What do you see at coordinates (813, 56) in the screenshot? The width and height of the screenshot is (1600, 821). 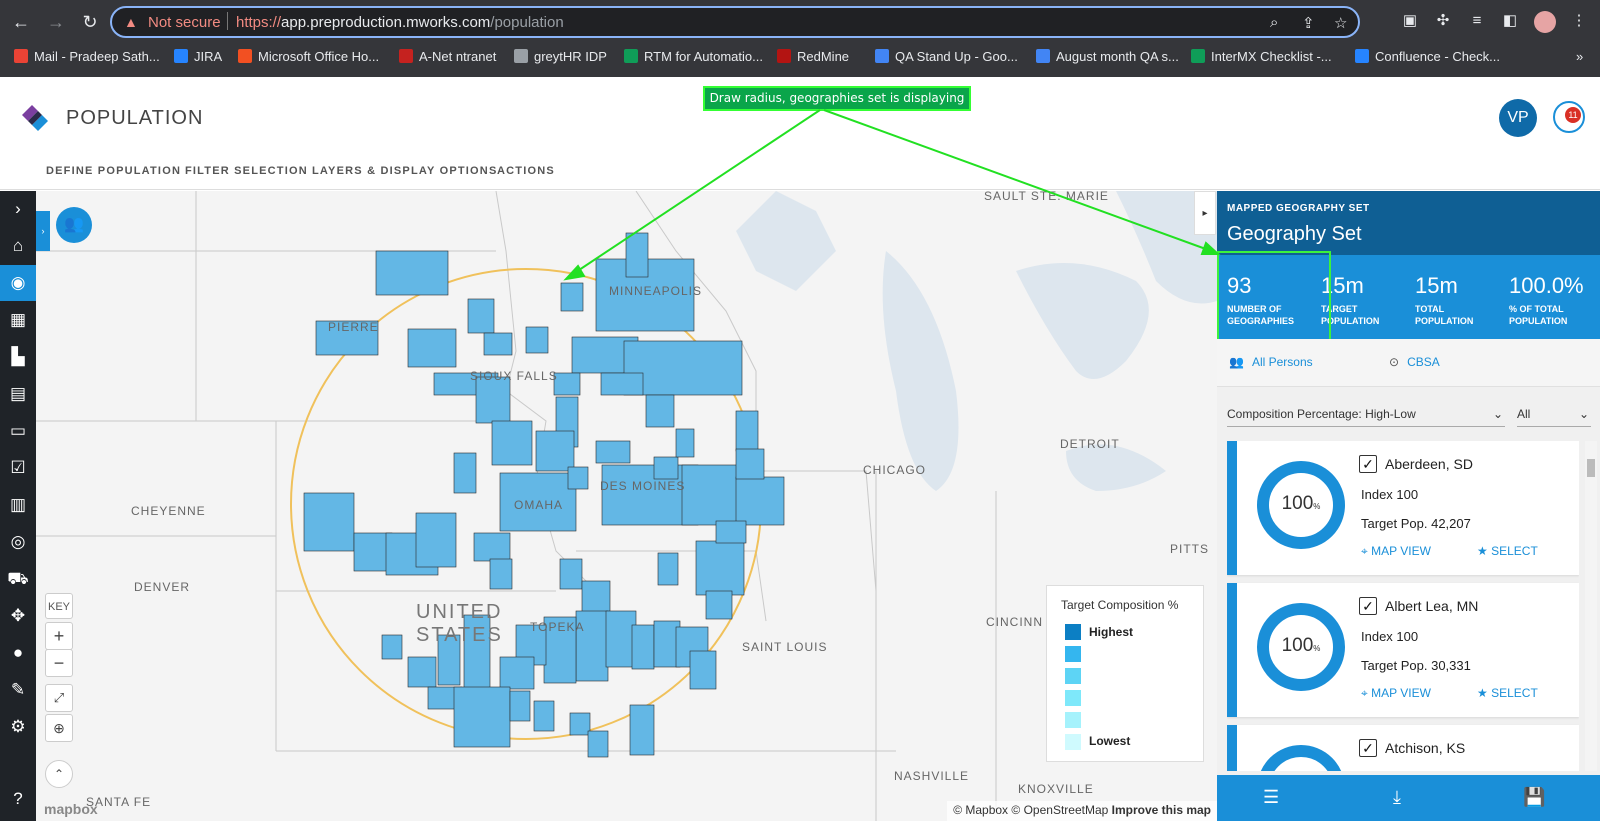 I see `bookmark-item: RedMine` at bounding box center [813, 56].